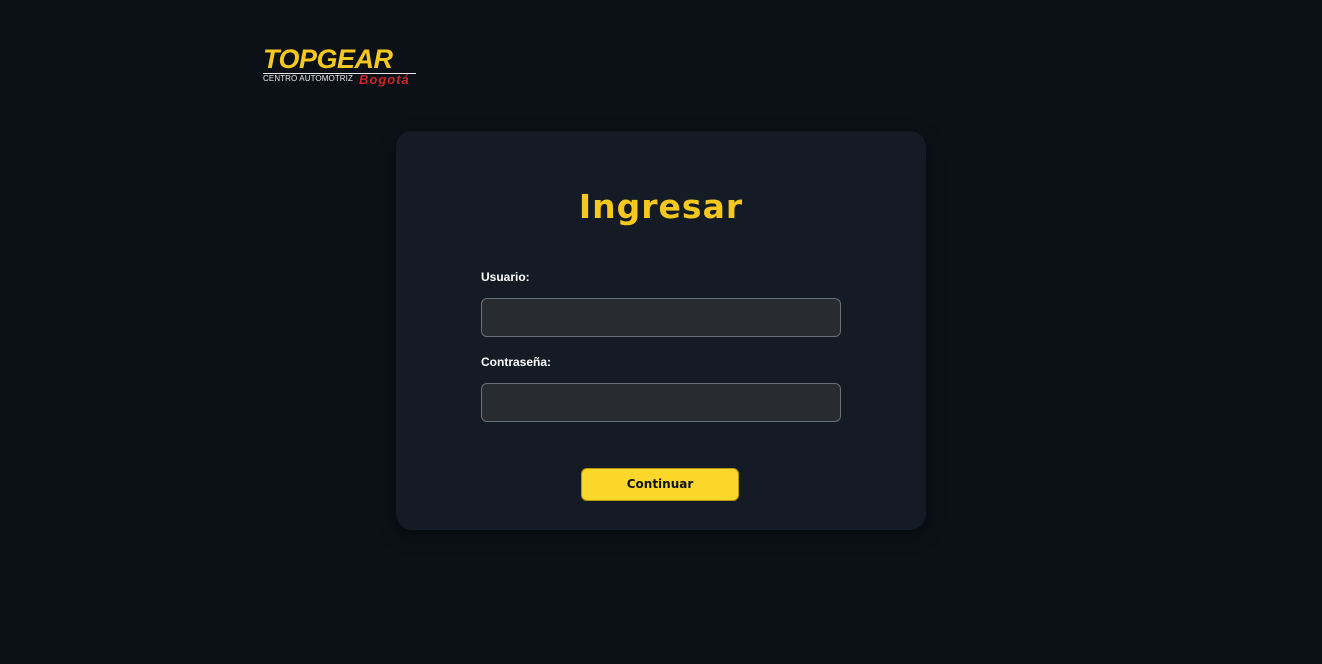  I want to click on username-label: Usuario:, so click(505, 277).